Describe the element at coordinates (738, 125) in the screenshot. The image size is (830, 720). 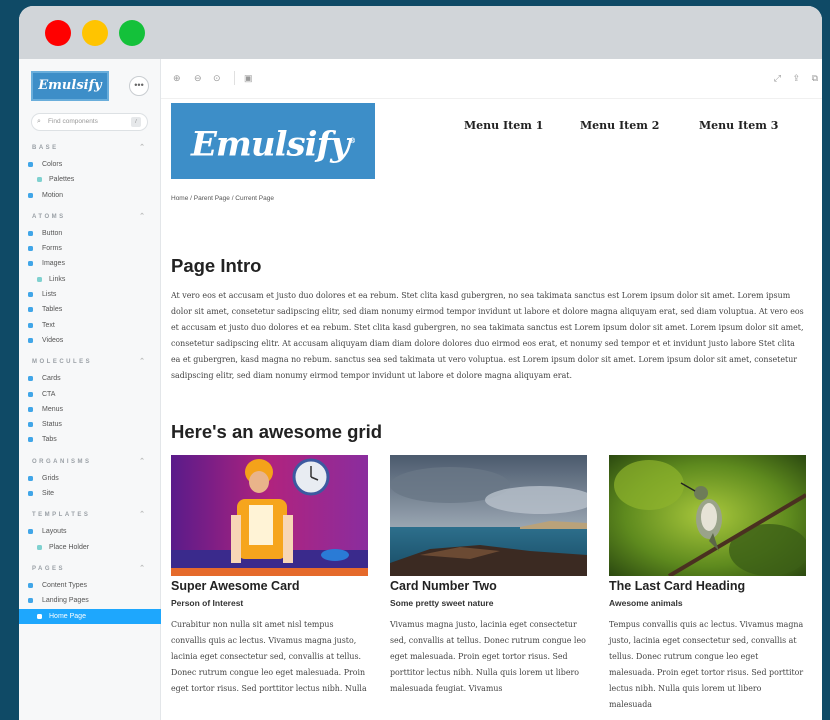
I see `menu-item-3: Menu Item 3` at that location.